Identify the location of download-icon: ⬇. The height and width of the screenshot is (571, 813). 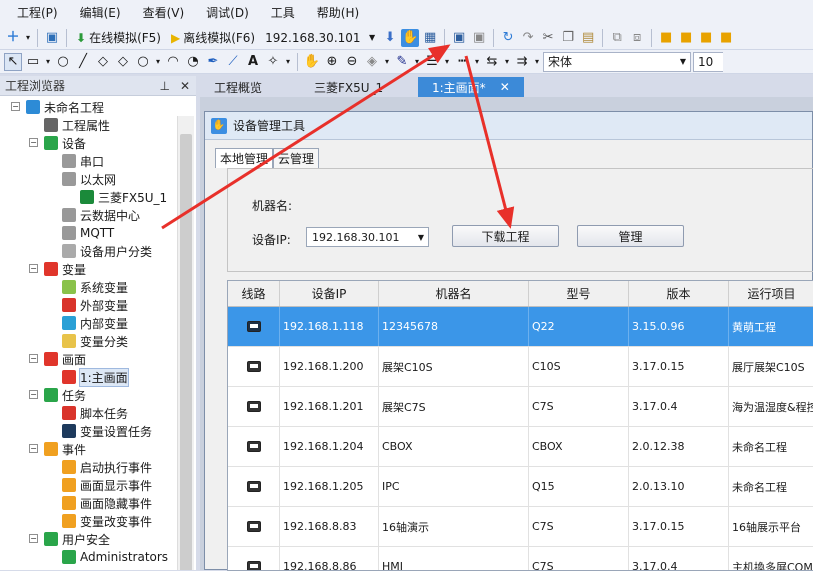
(390, 38).